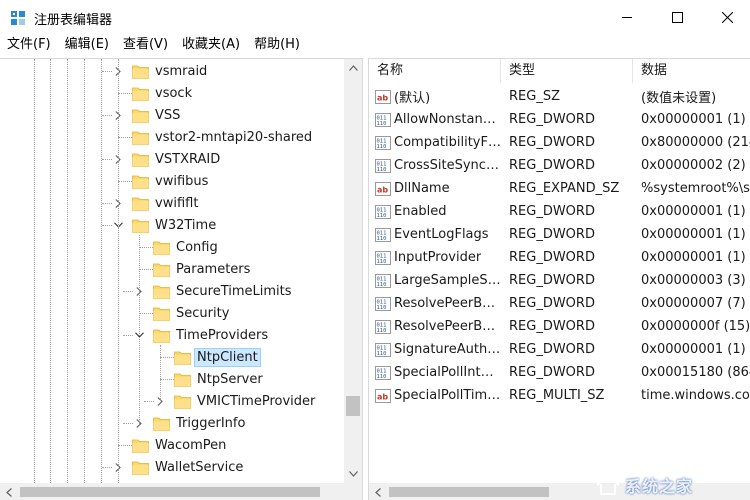  Describe the element at coordinates (727, 17) in the screenshot. I see `close-button` at that location.